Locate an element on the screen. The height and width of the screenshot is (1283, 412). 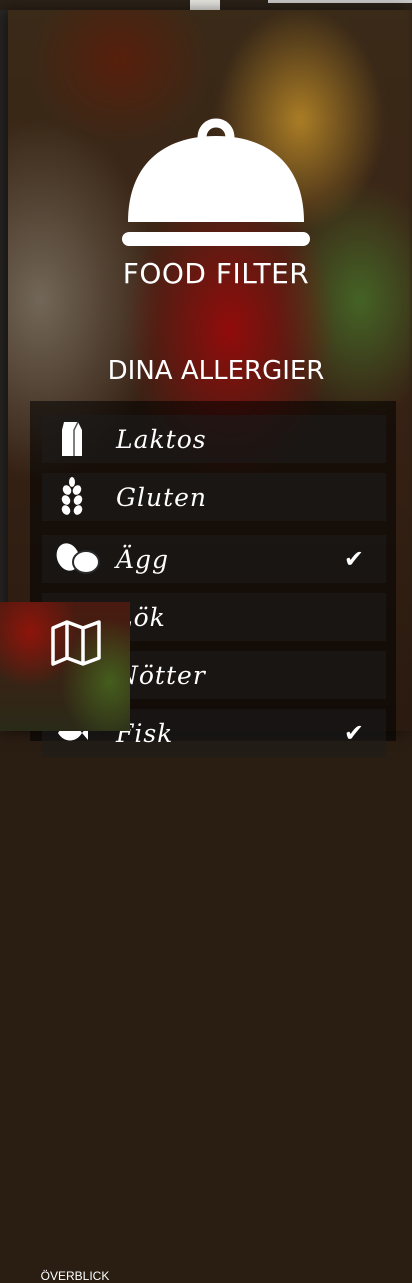
section-title: DINA ALLERGIER is located at coordinates (216, 371).